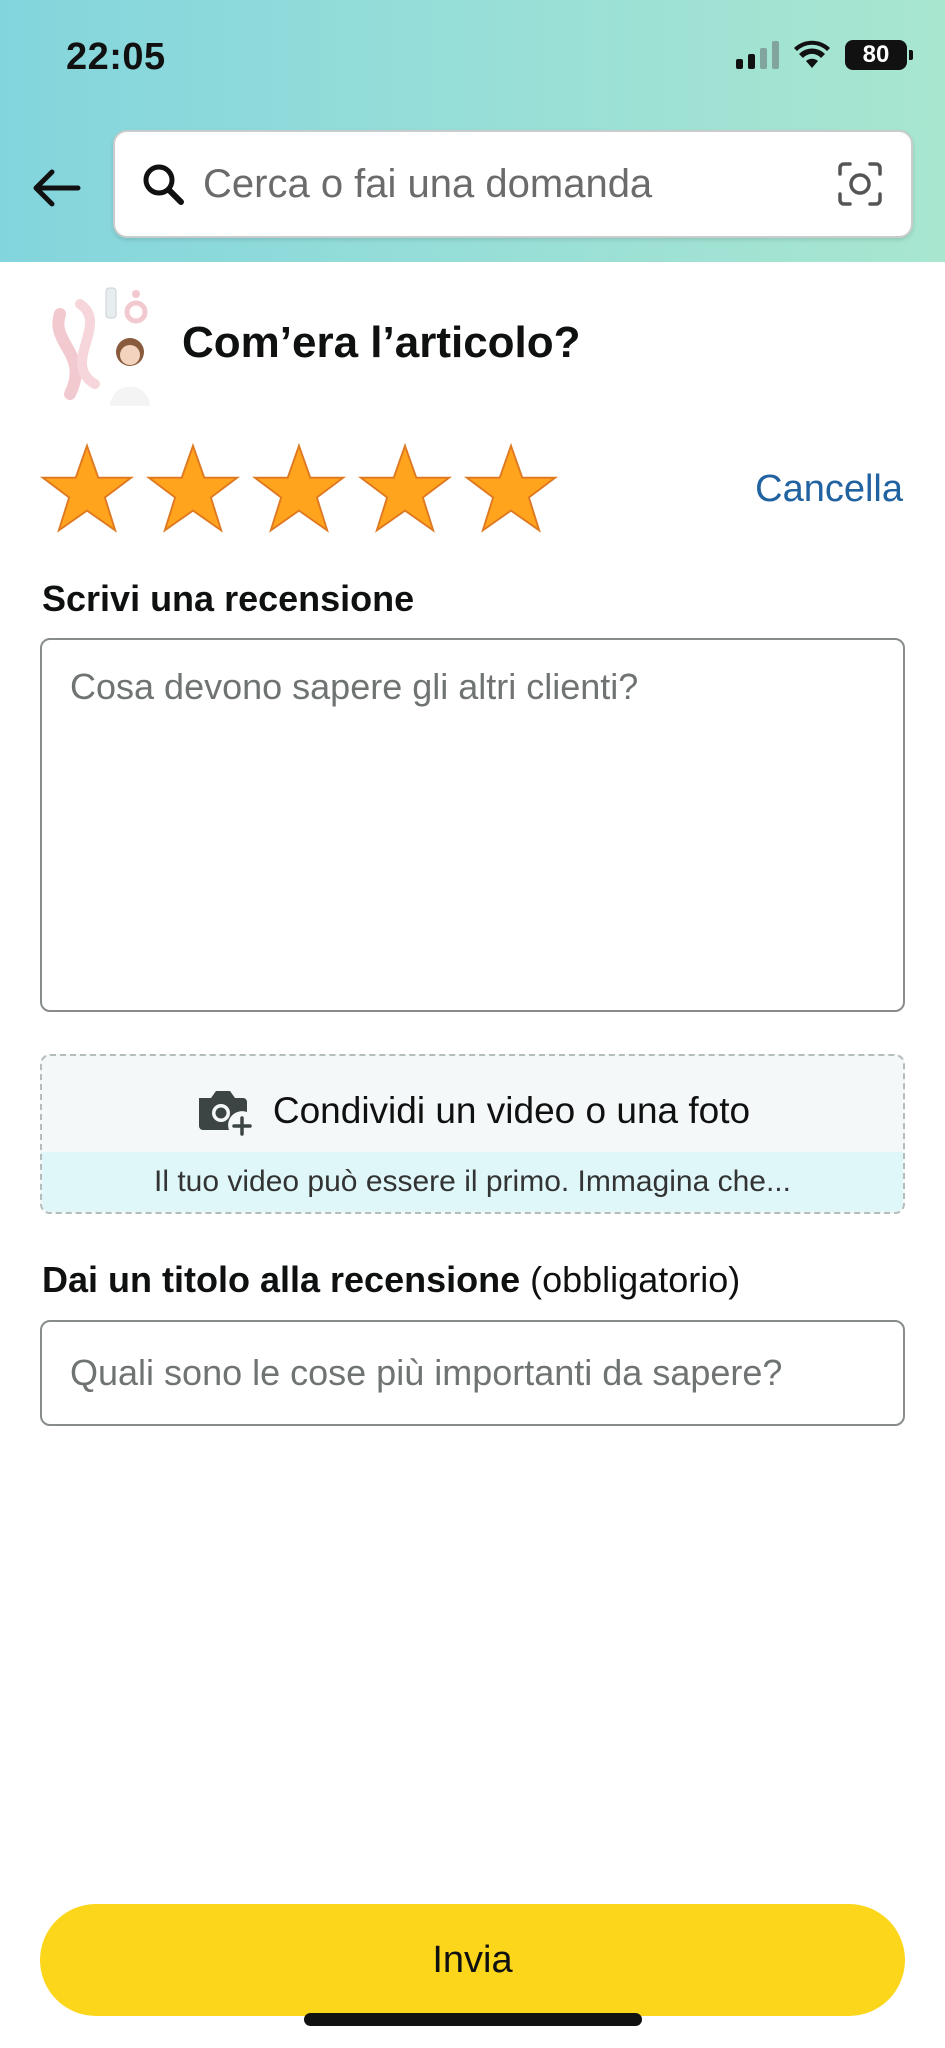 Image resolution: width=945 pixels, height=2048 pixels. I want to click on required-note: (obbligatorio), so click(635, 1279).